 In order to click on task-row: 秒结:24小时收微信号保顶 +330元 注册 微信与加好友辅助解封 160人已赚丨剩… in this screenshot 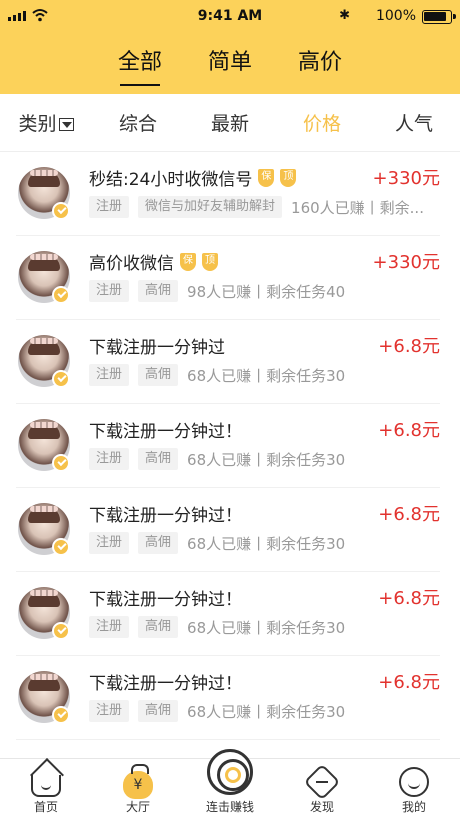, I will do `click(230, 194)`.